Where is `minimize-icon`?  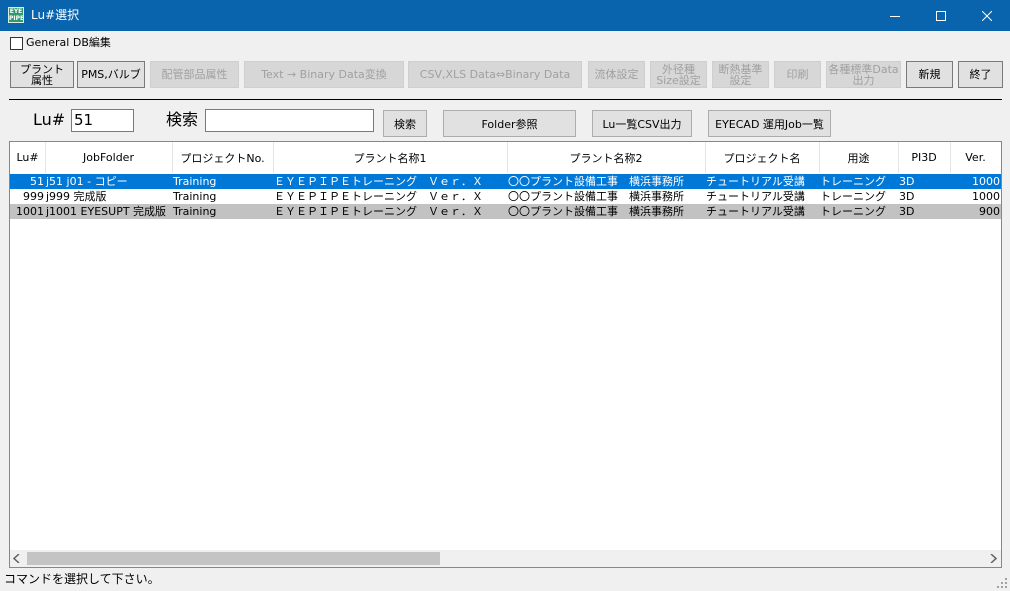
minimize-icon is located at coordinates (895, 16).